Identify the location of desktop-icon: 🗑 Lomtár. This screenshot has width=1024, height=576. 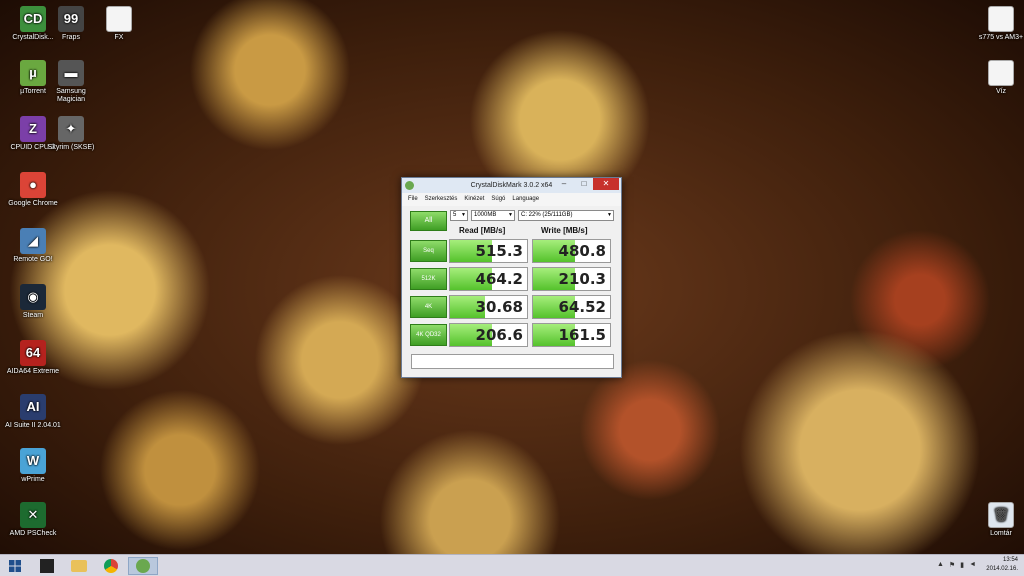
(998, 520).